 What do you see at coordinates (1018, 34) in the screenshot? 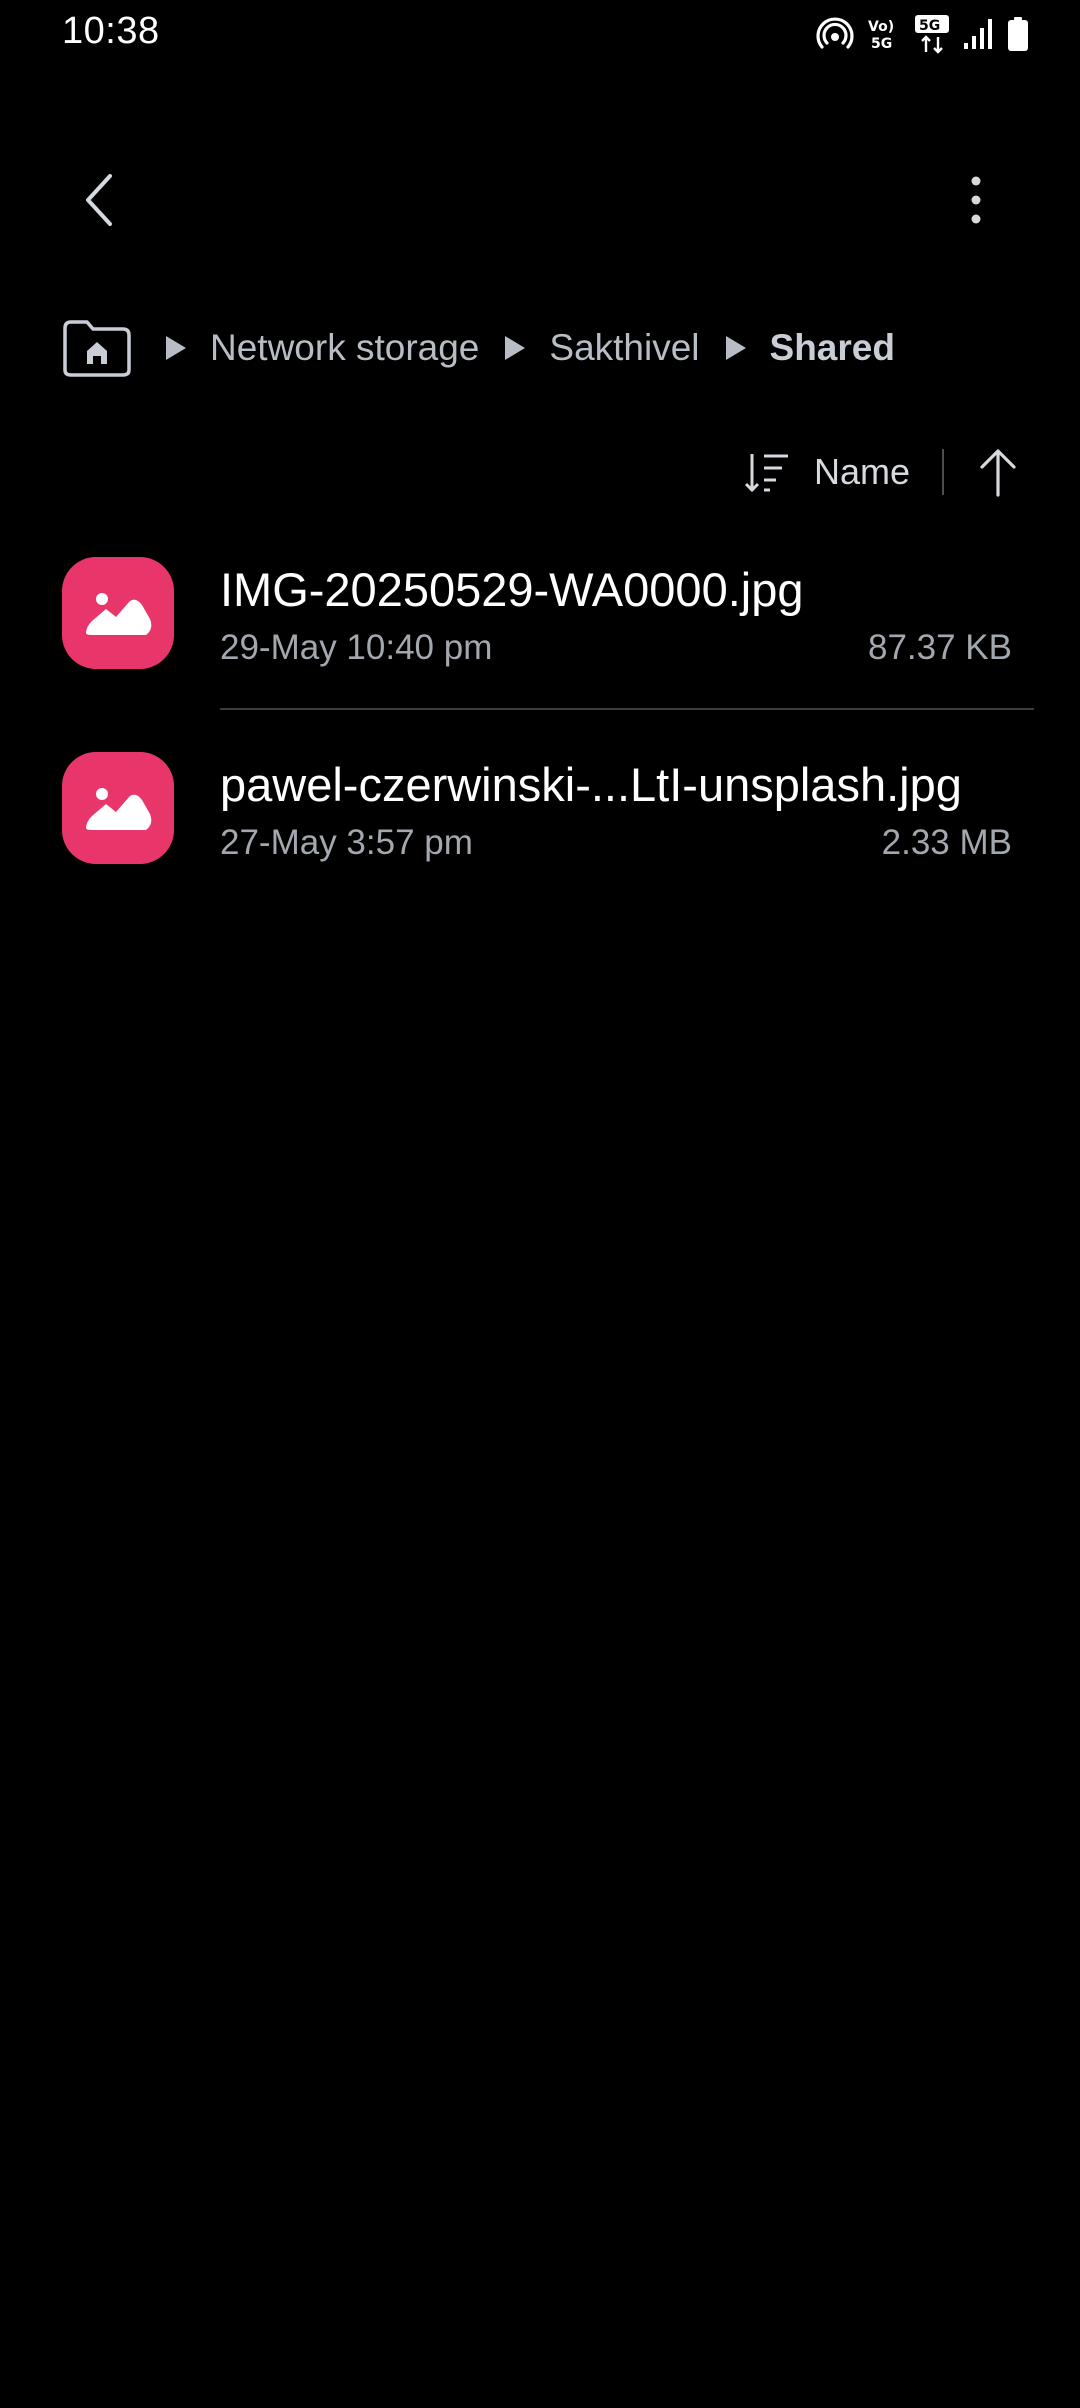
I see `battery-icon` at bounding box center [1018, 34].